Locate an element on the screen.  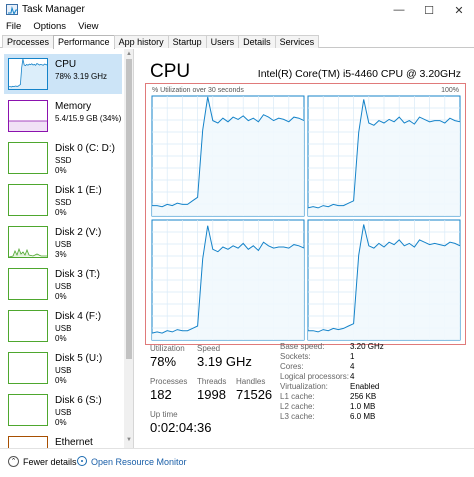
threads-label: Threads is located at coordinates (212, 381).